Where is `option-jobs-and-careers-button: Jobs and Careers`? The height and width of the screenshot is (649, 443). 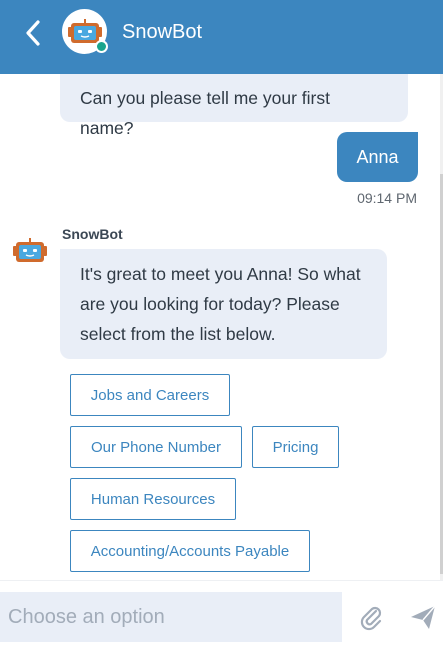
option-jobs-and-careers-button: Jobs and Careers is located at coordinates (150, 395).